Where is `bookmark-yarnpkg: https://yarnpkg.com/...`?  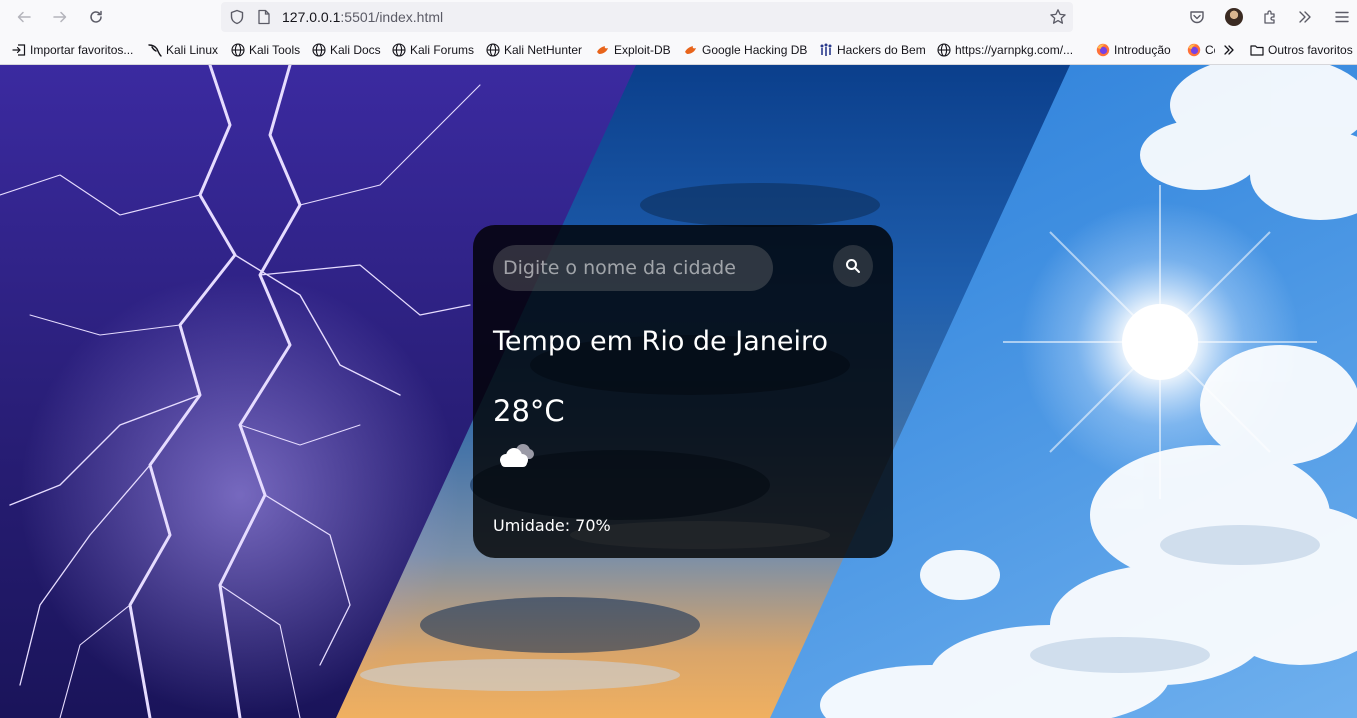 bookmark-yarnpkg: https://yarnpkg.com/... is located at coordinates (1005, 50).